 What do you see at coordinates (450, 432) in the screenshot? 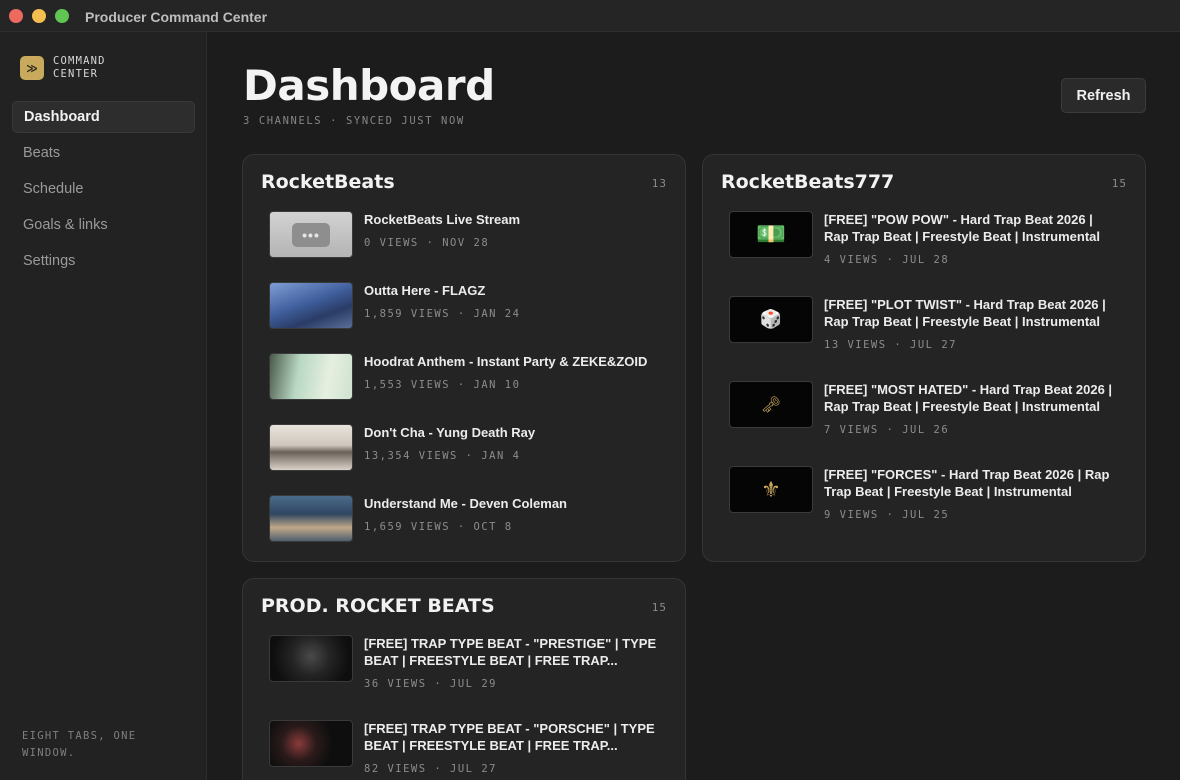
I see `video-title: Don't Cha - Yung Death Ray` at bounding box center [450, 432].